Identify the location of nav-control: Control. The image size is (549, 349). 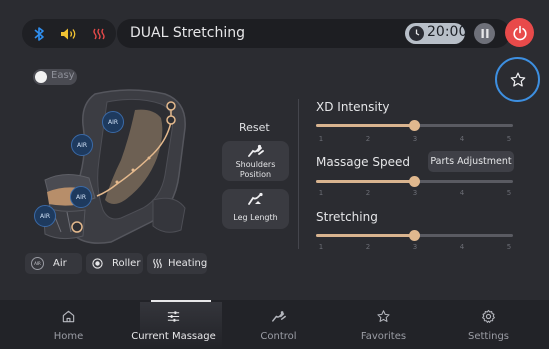
(278, 324).